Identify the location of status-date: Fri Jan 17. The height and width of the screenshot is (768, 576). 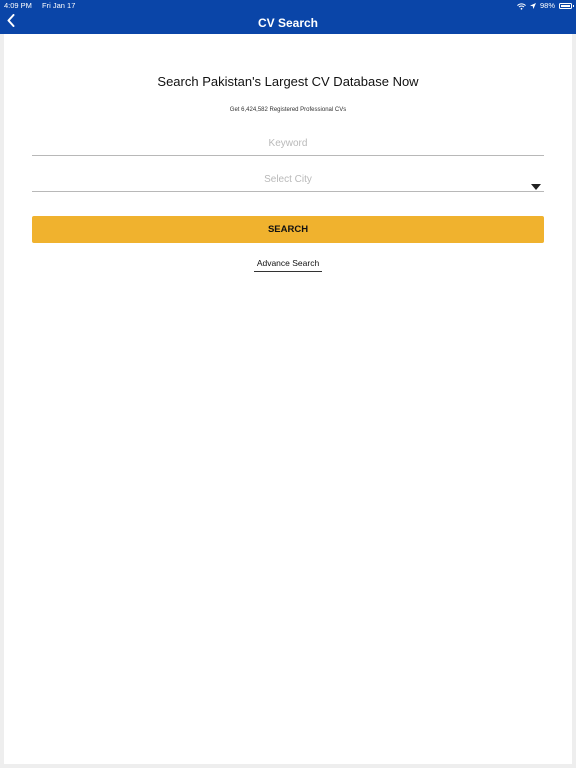
(59, 5).